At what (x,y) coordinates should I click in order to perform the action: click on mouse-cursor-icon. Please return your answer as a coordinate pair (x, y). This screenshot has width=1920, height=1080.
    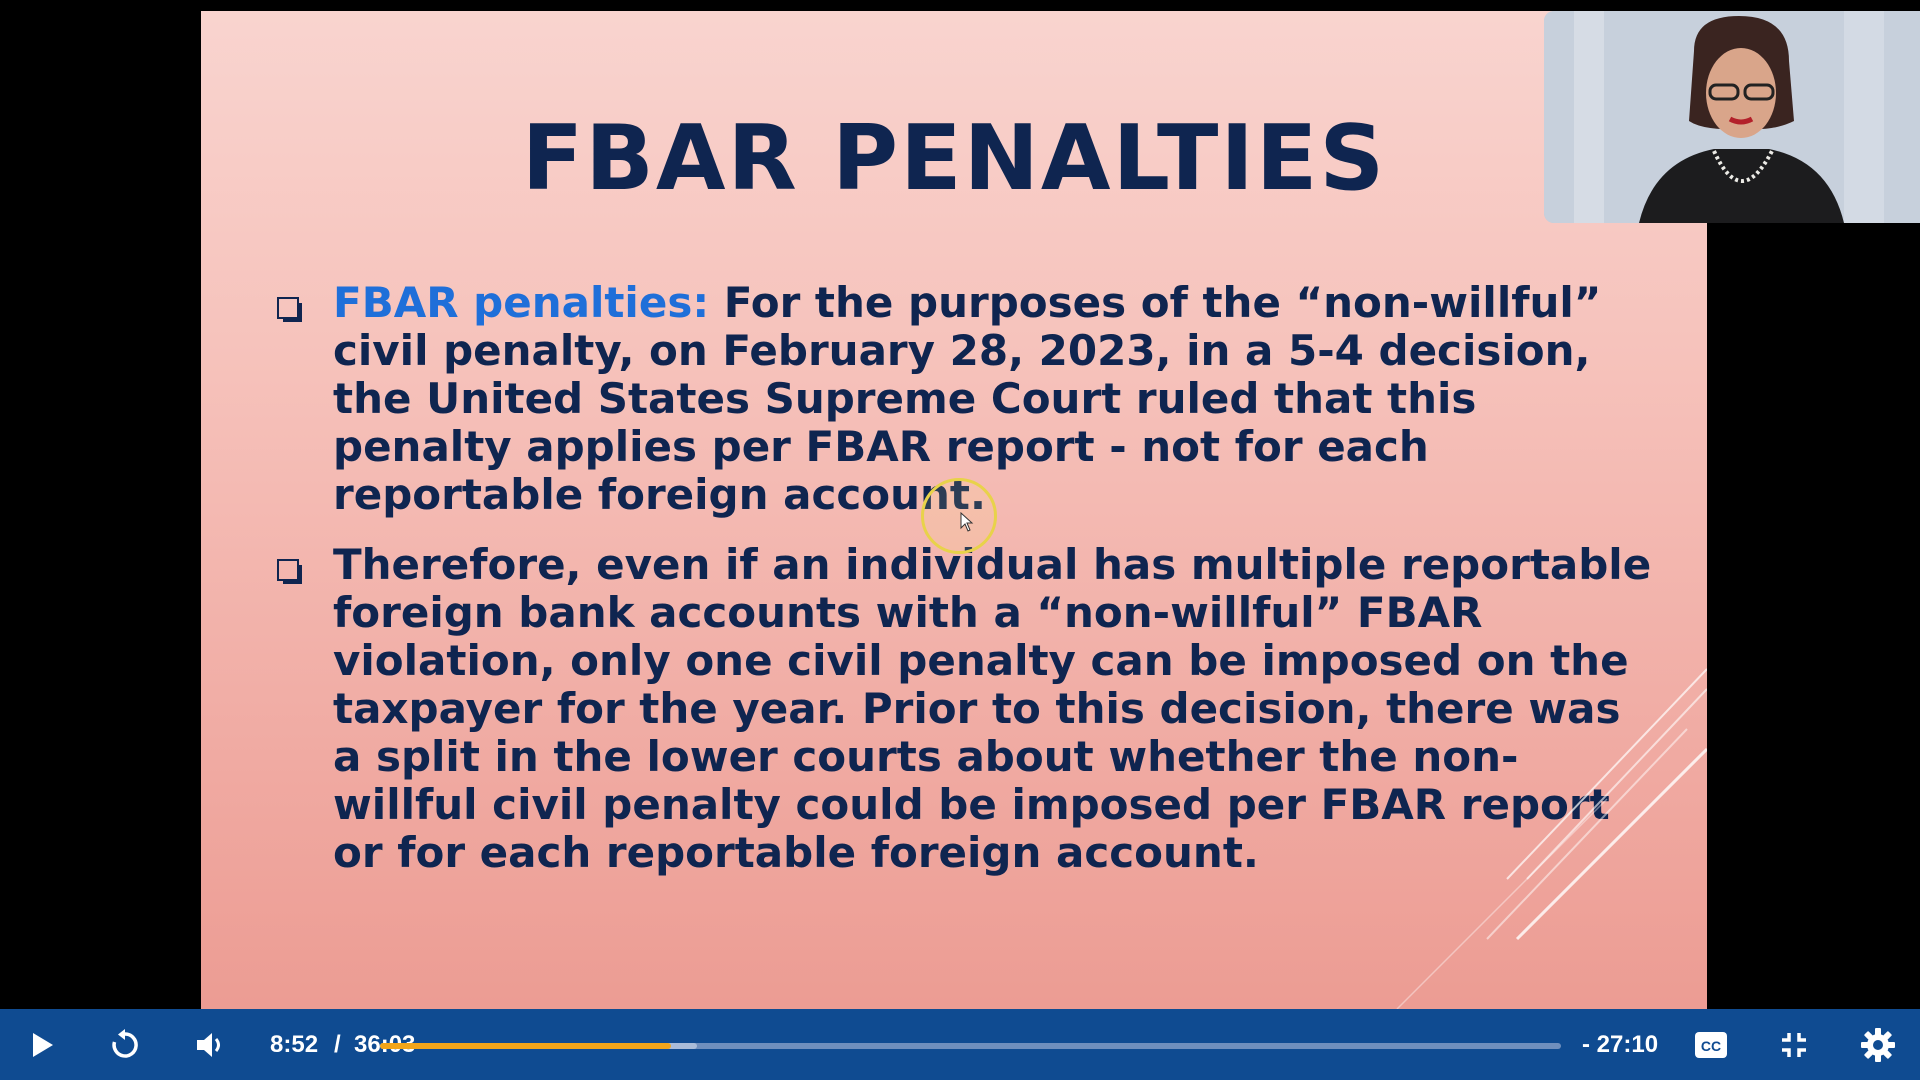
    Looking at the image, I should click on (967, 522).